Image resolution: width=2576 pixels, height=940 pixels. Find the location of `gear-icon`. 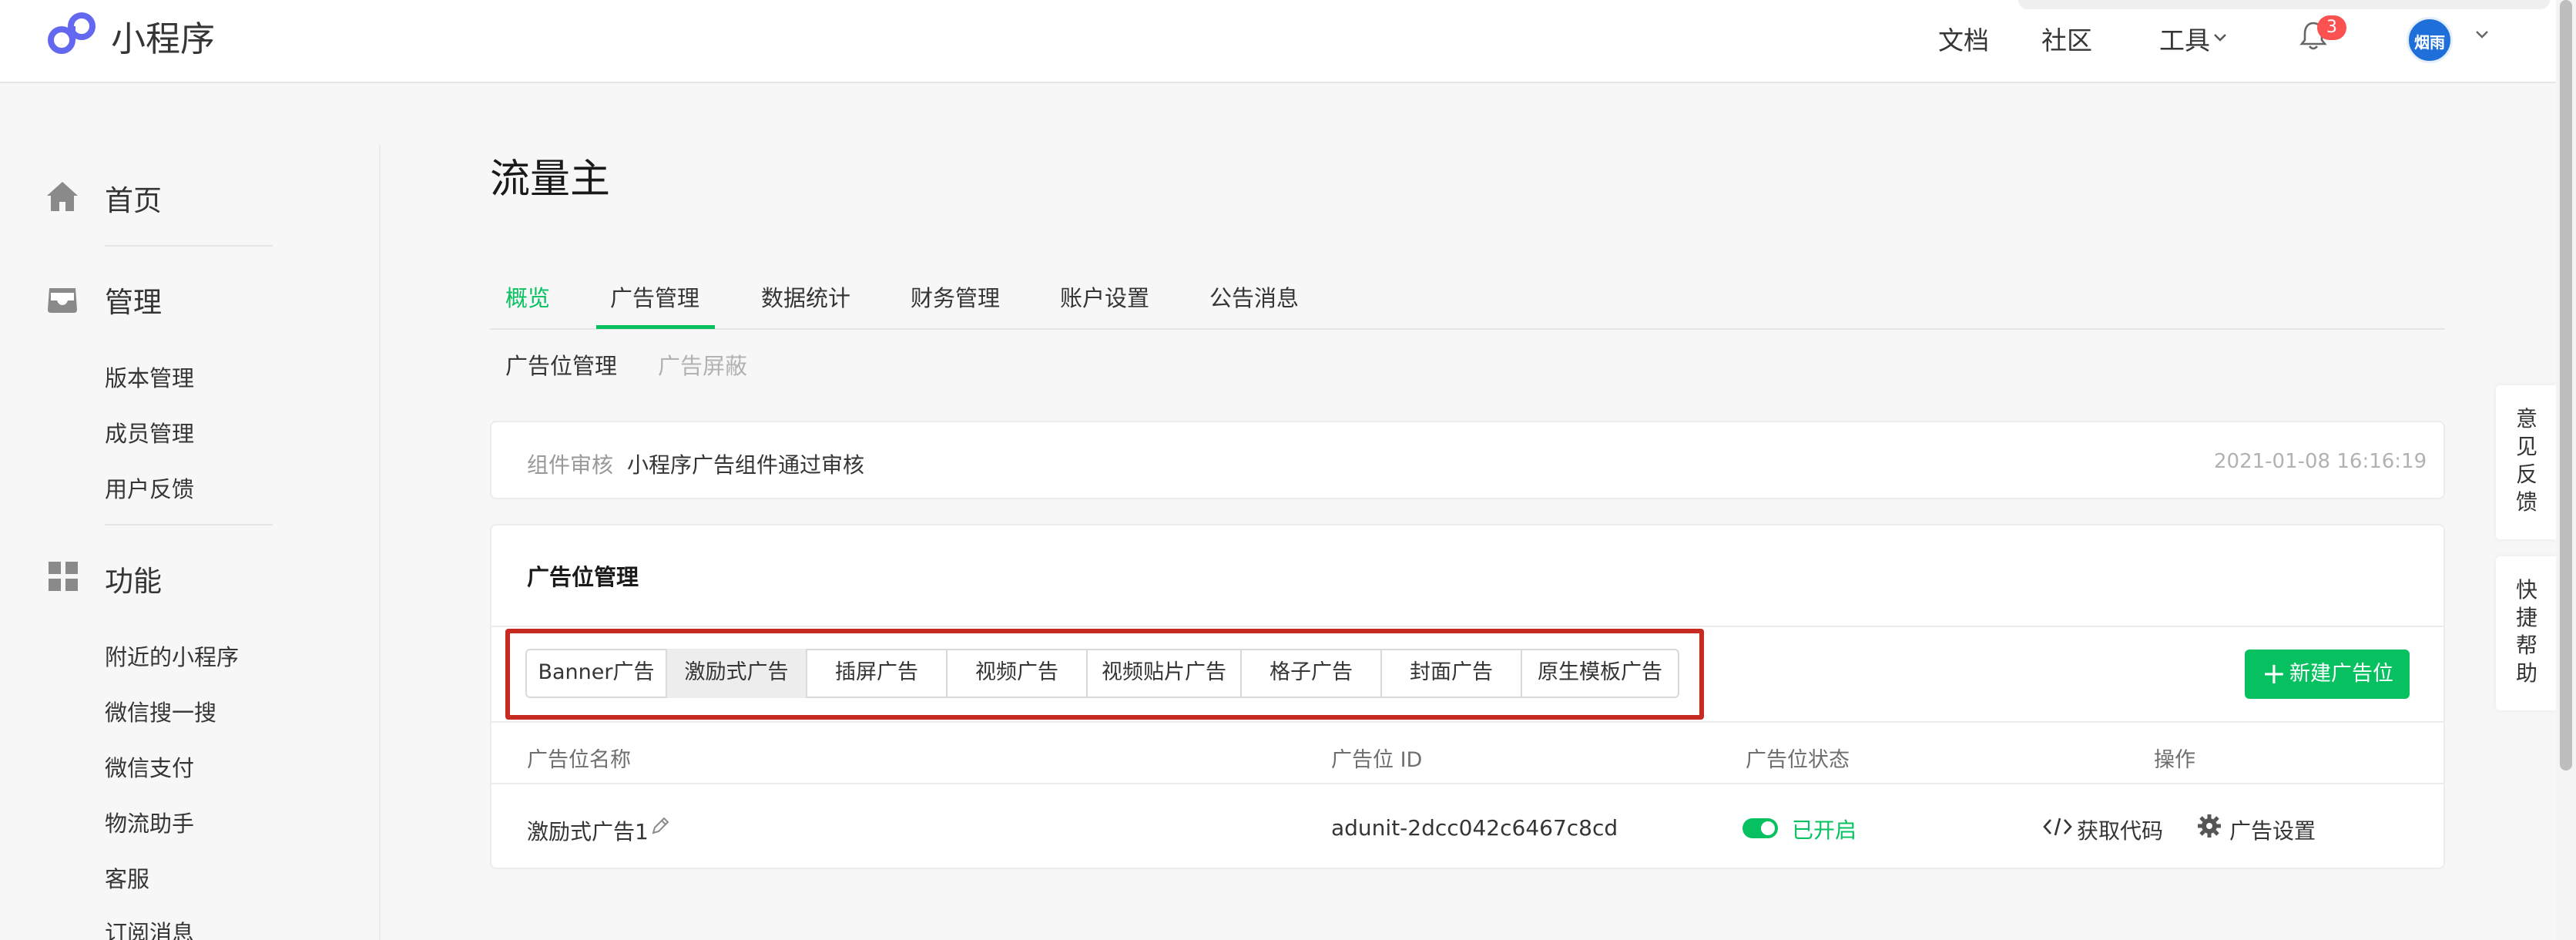

gear-icon is located at coordinates (2209, 826).